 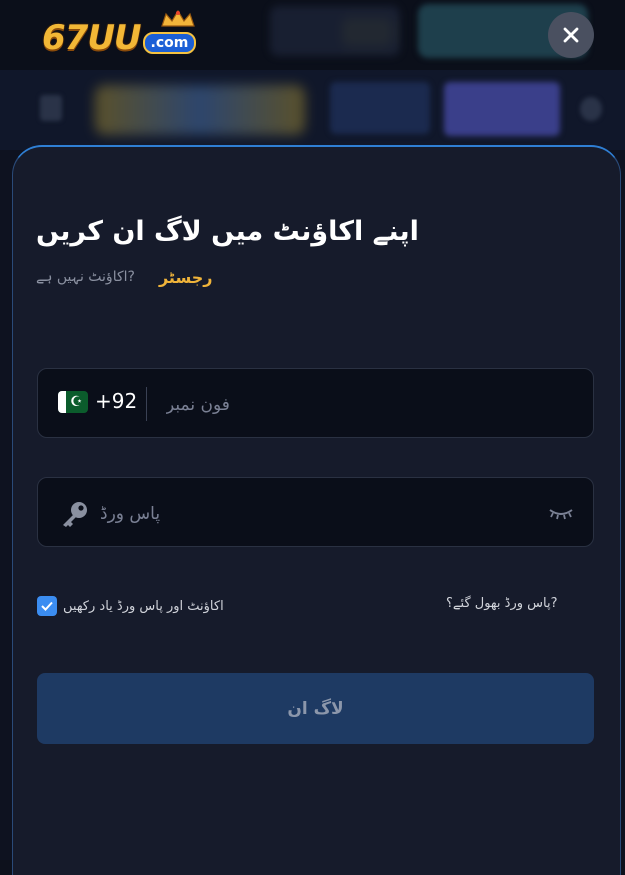 I want to click on checkmark-icon, so click(x=47, y=606).